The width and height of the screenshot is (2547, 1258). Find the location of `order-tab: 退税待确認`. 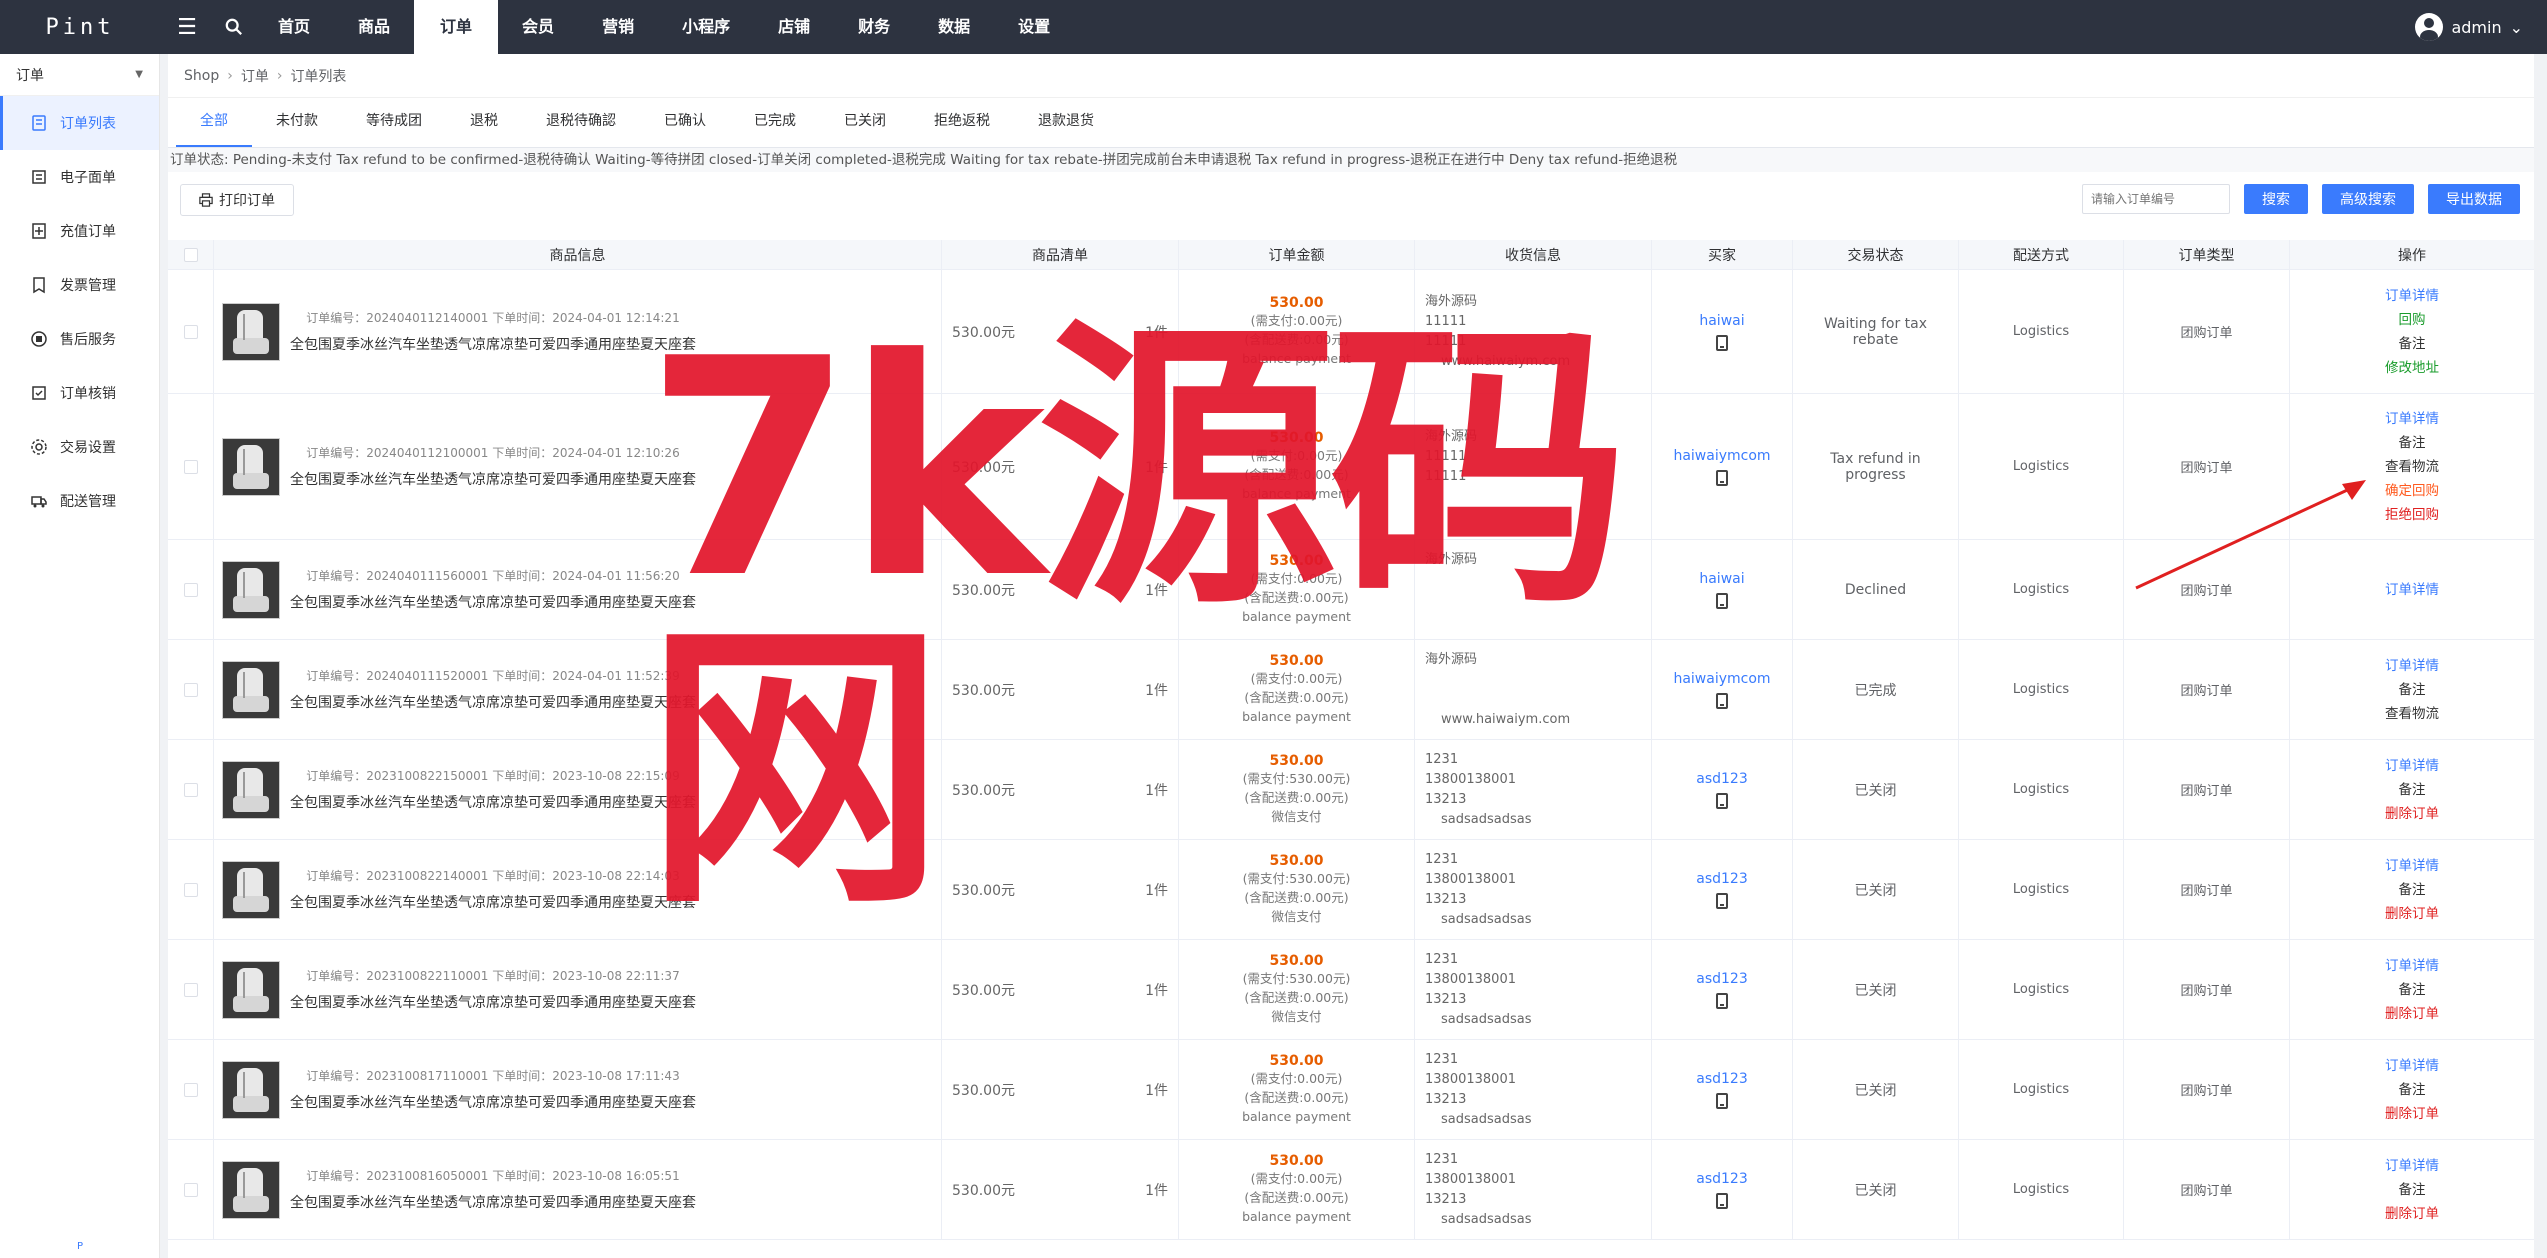

order-tab: 退税待确認 is located at coordinates (581, 127).